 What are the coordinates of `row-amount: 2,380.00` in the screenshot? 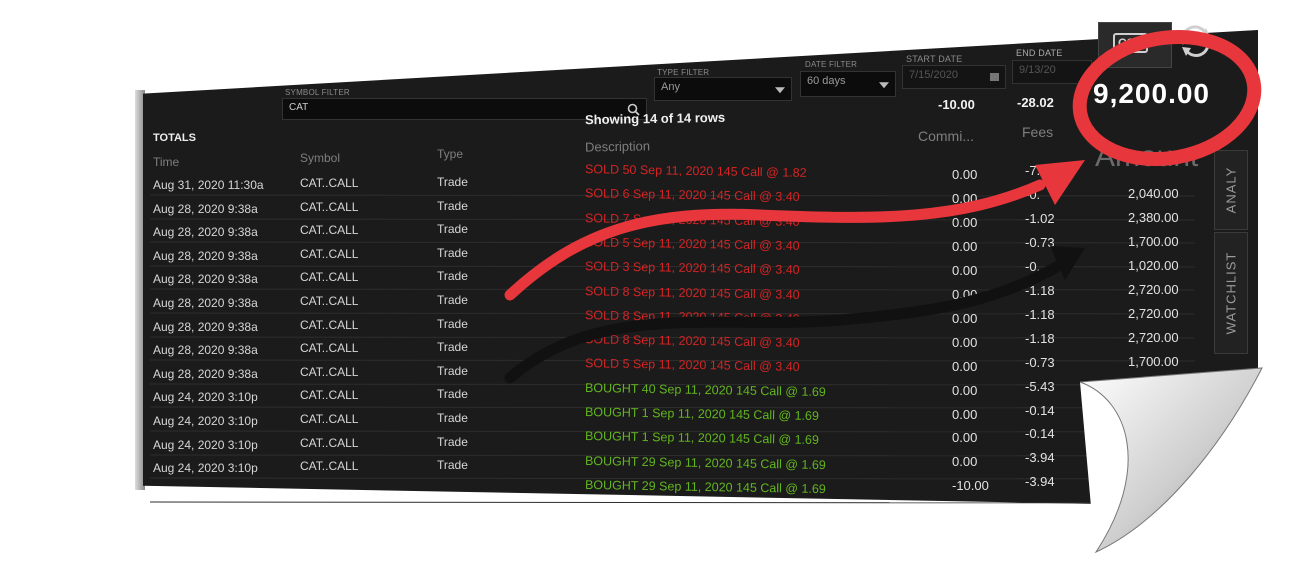 It's located at (1153, 217).